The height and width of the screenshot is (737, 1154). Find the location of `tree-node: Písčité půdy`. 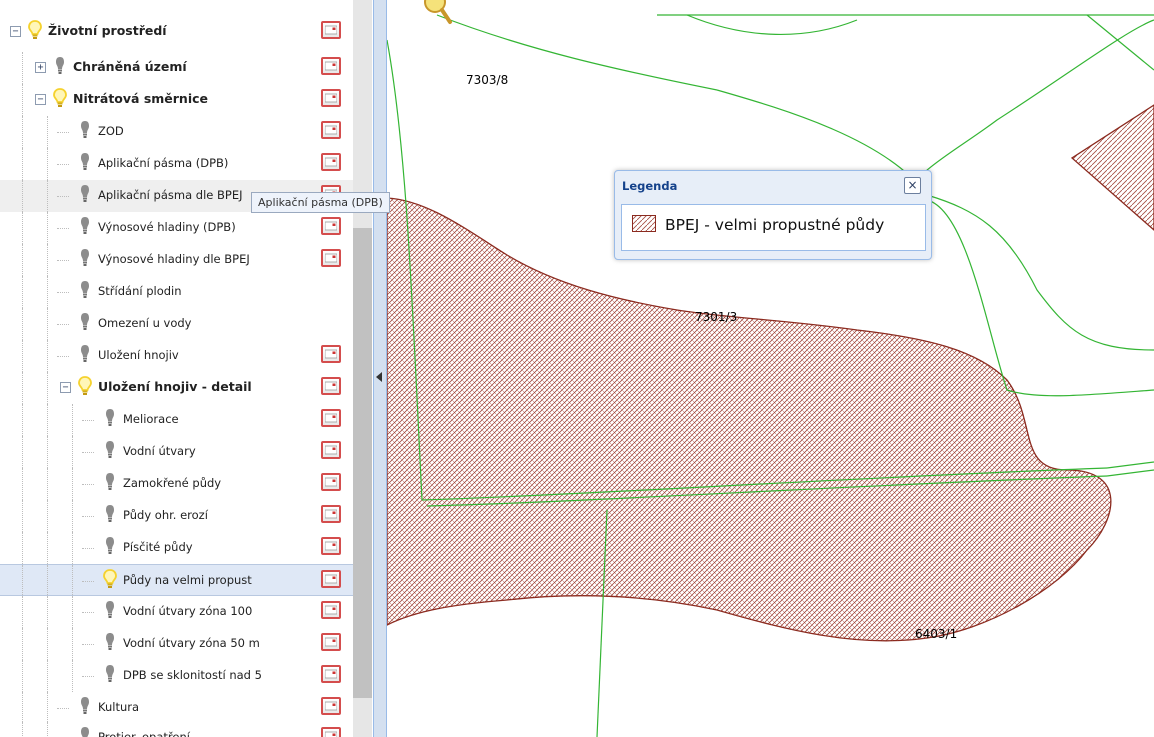

tree-node: Písčité půdy is located at coordinates (176, 548).